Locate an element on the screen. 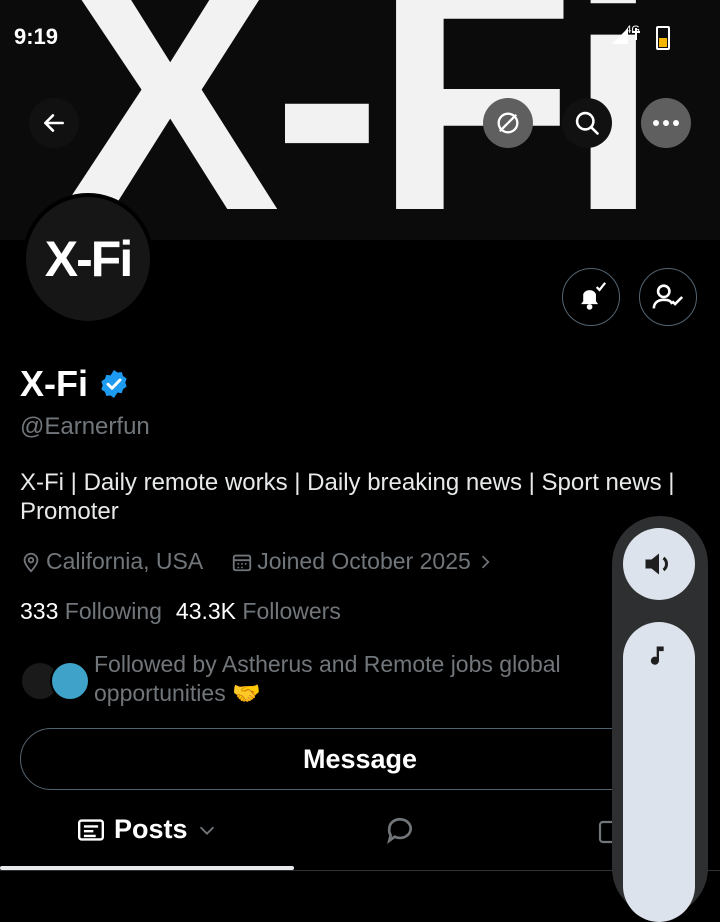 The height and width of the screenshot is (922, 720). chevron-right-icon is located at coordinates (485, 561).